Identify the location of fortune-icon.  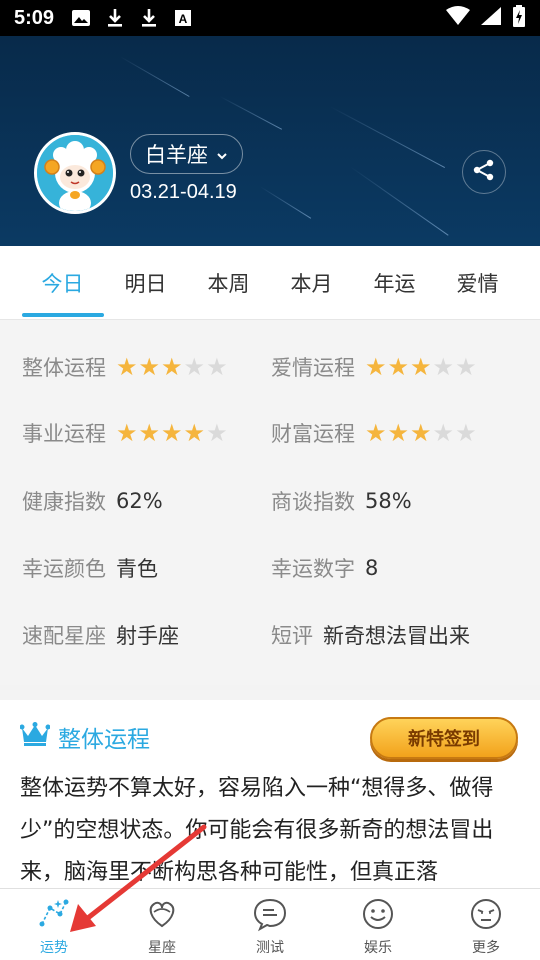
(54, 914).